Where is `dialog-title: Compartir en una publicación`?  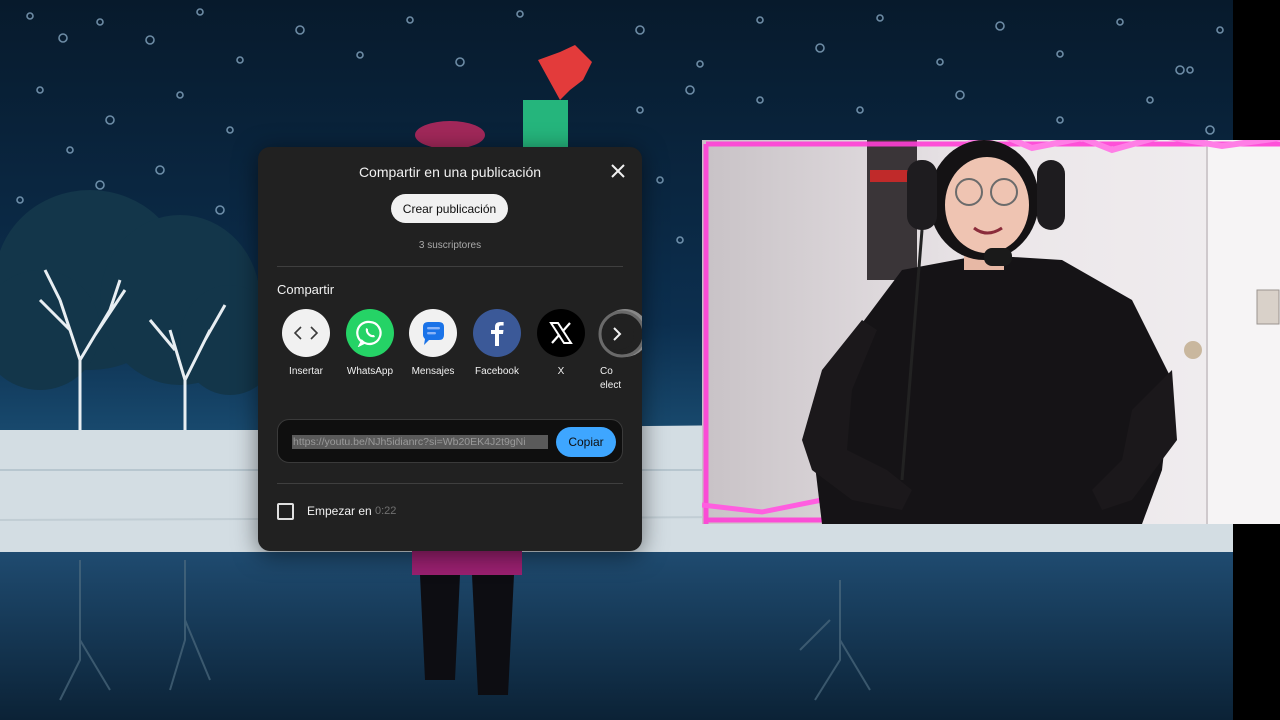
dialog-title: Compartir en una publicación is located at coordinates (450, 172).